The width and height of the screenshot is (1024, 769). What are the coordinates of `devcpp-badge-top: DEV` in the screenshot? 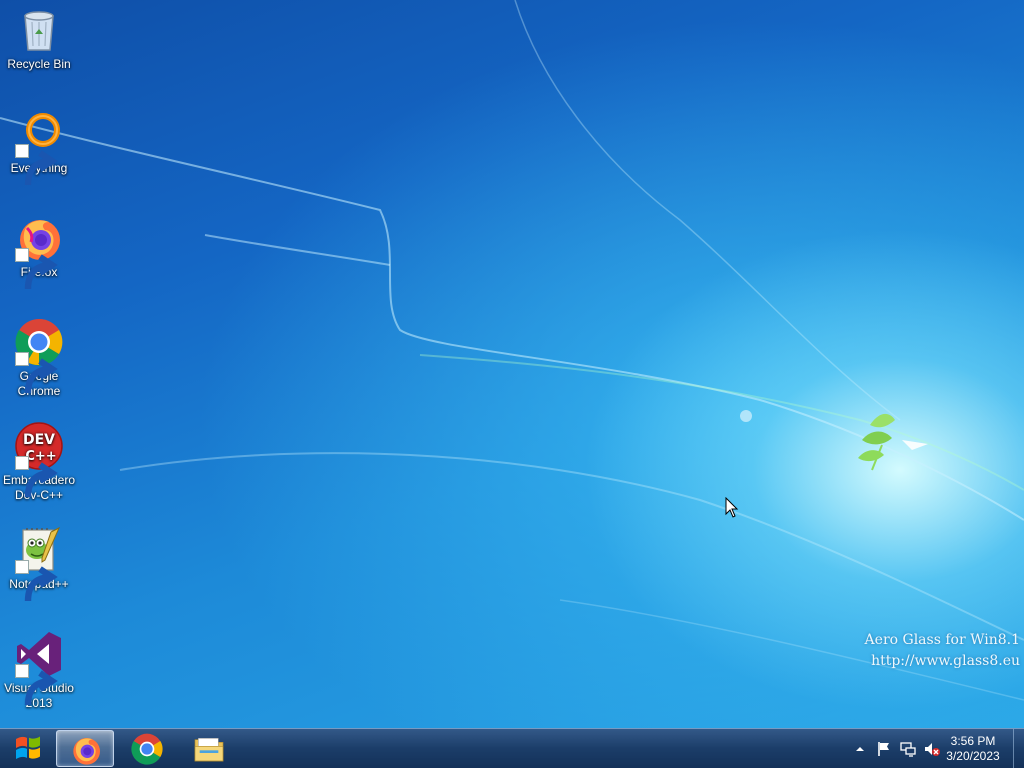 It's located at (39, 440).